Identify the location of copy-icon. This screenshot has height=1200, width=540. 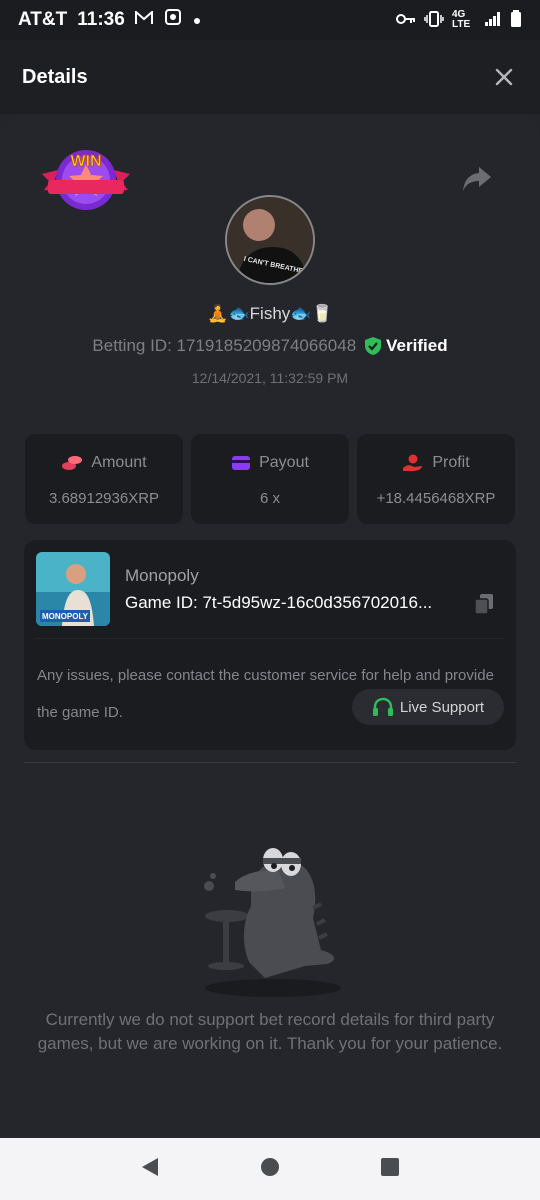
(483, 604).